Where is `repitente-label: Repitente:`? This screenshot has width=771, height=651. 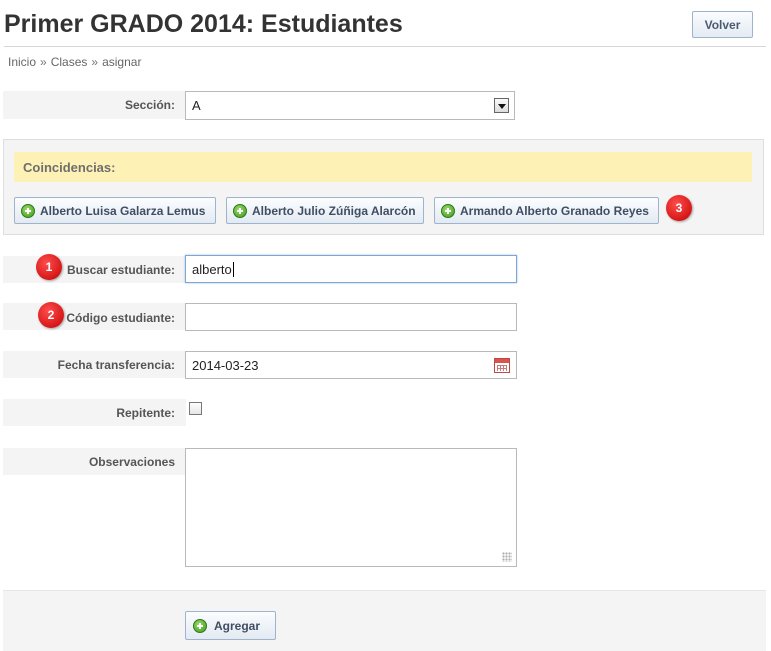 repitente-label: Repitente: is located at coordinates (145, 413).